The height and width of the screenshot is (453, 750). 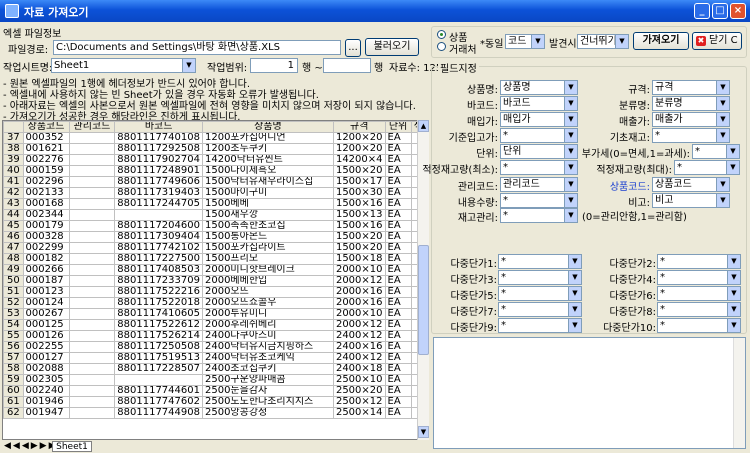 What do you see at coordinates (441, 34) in the screenshot?
I see `radio-product` at bounding box center [441, 34].